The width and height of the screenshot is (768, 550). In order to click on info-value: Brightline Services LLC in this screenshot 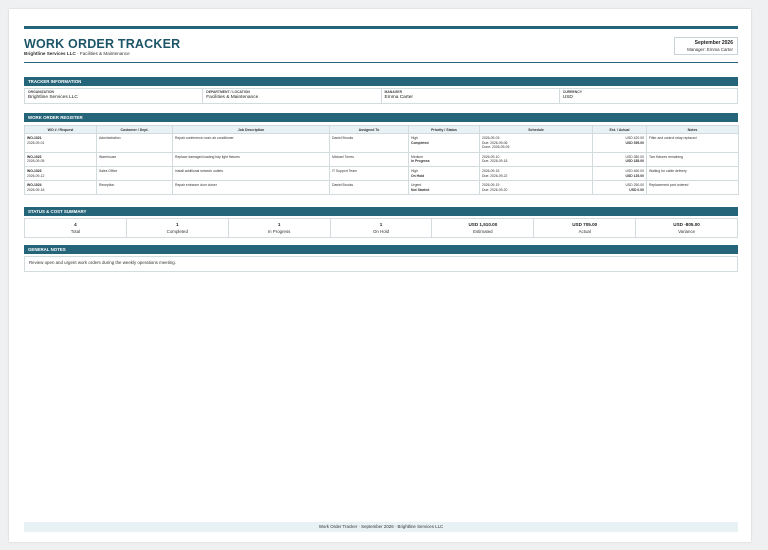, I will do `click(53, 97)`.